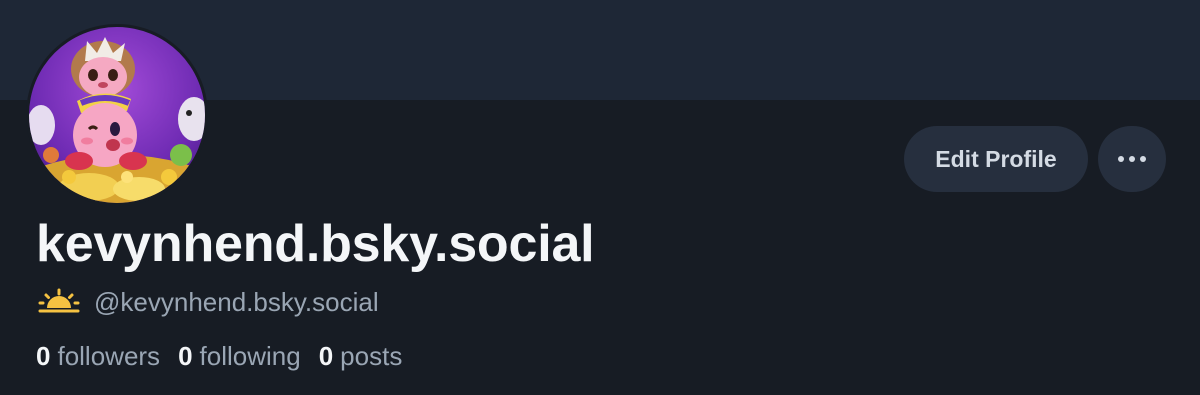 The image size is (1200, 395). I want to click on display-name: kevynhend.bsky.social, so click(315, 244).